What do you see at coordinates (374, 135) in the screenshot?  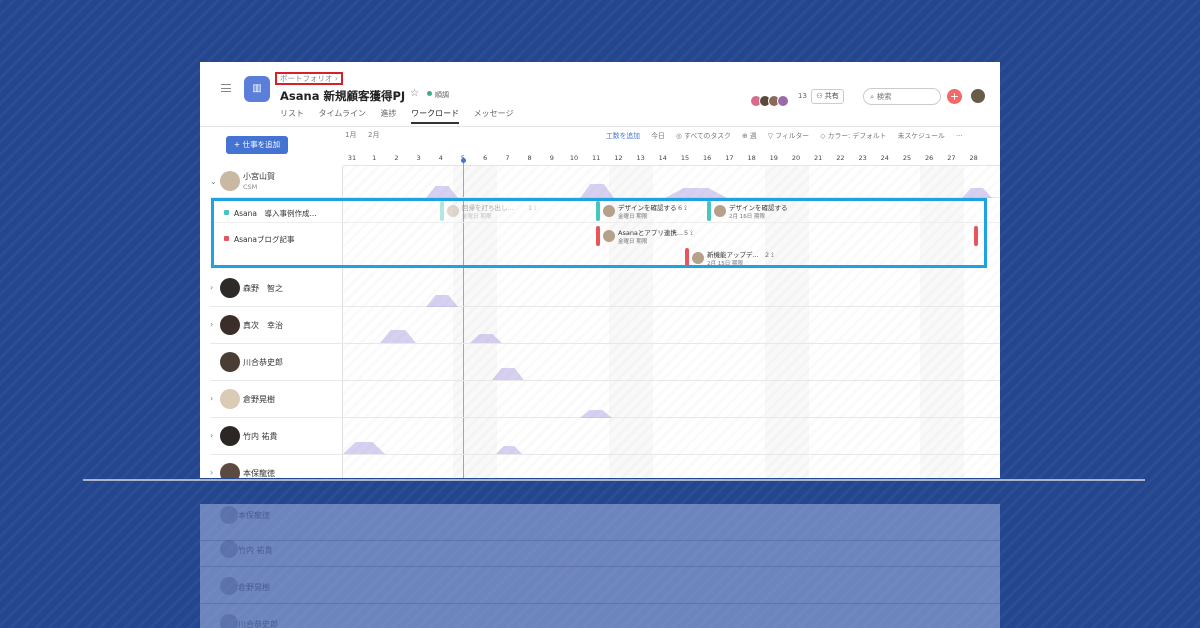 I see `month-label-current: 2月` at bounding box center [374, 135].